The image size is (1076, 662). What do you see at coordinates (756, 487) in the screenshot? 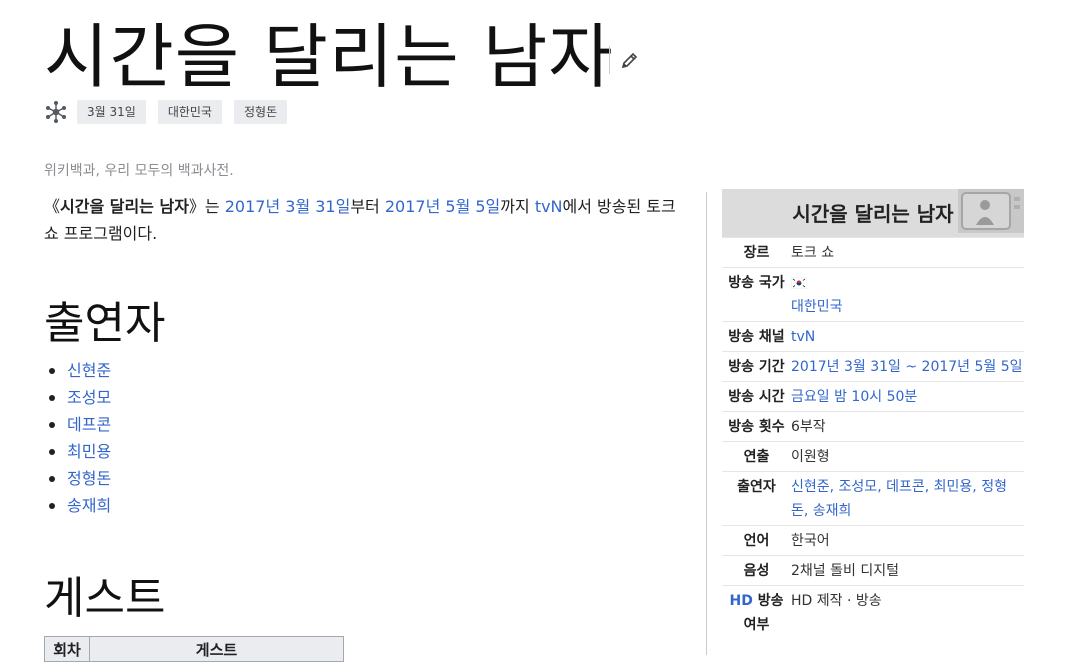
I see `row-label: 출연자` at bounding box center [756, 487].